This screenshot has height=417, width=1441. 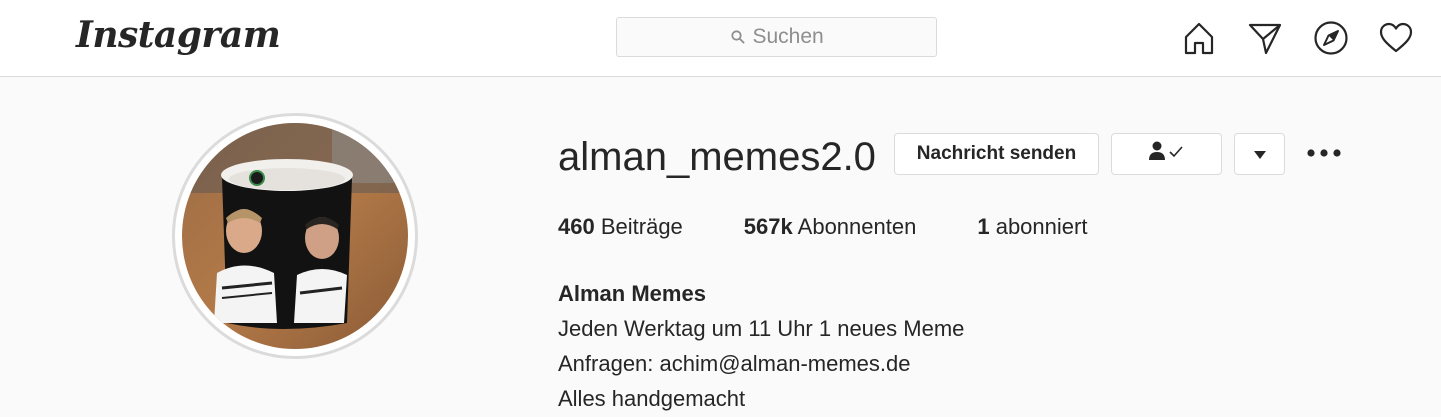 I want to click on following-stat: 1 abonniert, so click(x=1032, y=227).